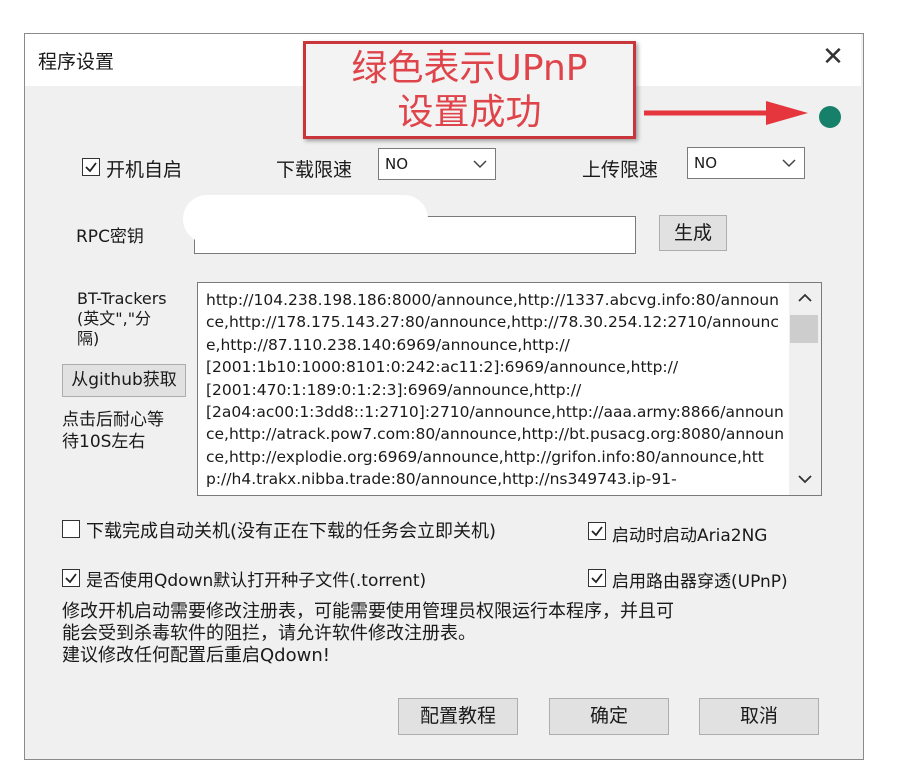 The width and height of the screenshot is (899, 774). What do you see at coordinates (726, 113) in the screenshot?
I see `arrow-icon` at bounding box center [726, 113].